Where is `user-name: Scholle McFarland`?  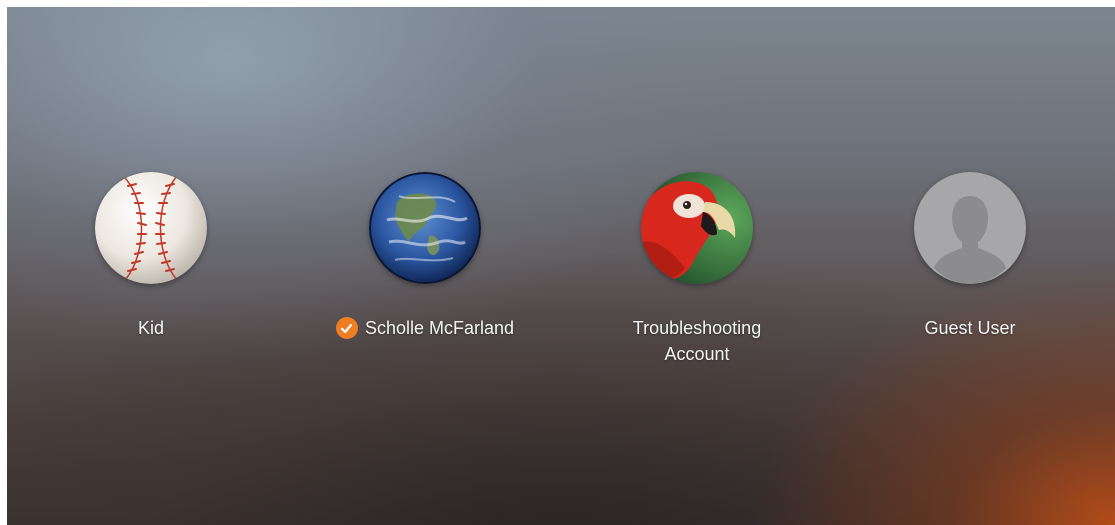 user-name: Scholle McFarland is located at coordinates (439, 328).